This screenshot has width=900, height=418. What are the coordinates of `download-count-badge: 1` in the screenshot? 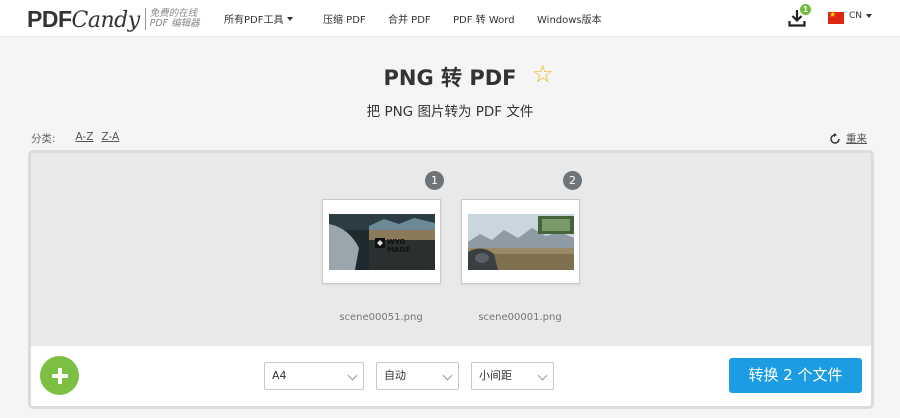 It's located at (805, 9).